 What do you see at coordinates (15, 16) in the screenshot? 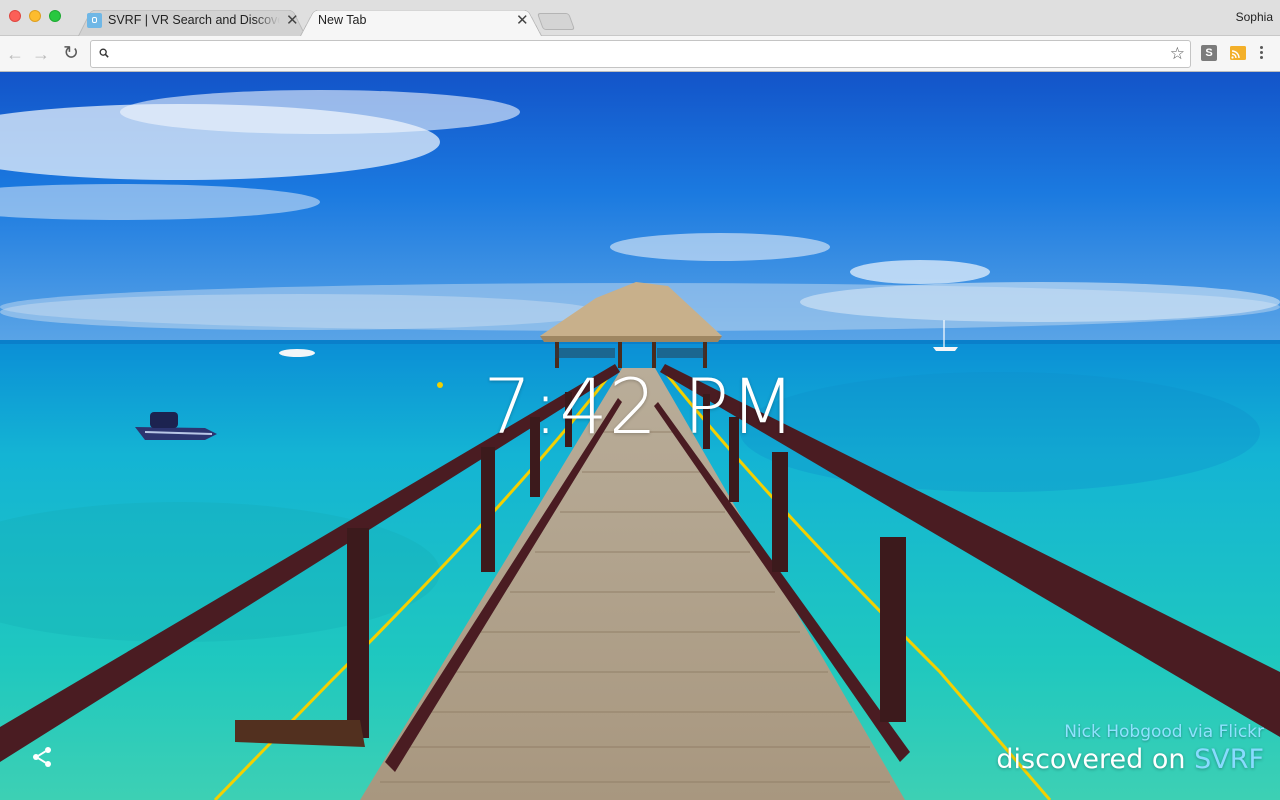
I see `close-window-button` at bounding box center [15, 16].